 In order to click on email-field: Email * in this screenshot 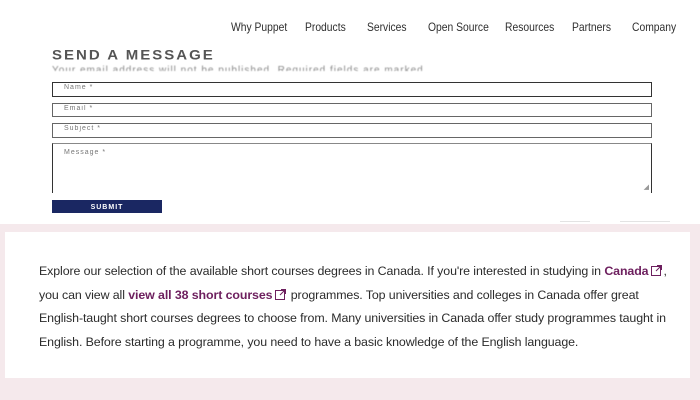, I will do `click(352, 110)`.